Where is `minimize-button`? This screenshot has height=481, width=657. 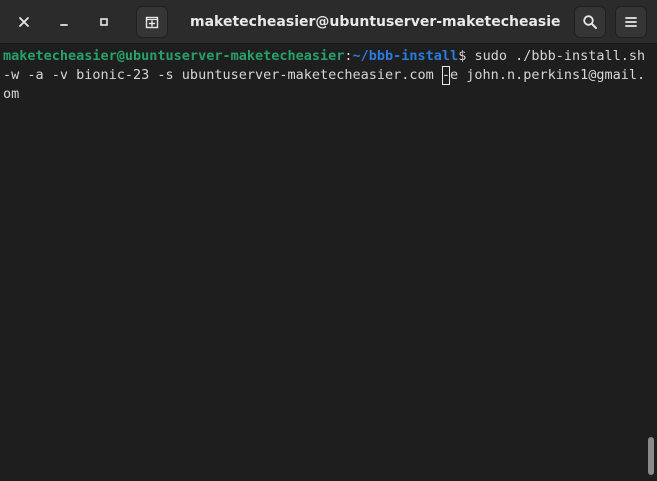 minimize-button is located at coordinates (64, 22).